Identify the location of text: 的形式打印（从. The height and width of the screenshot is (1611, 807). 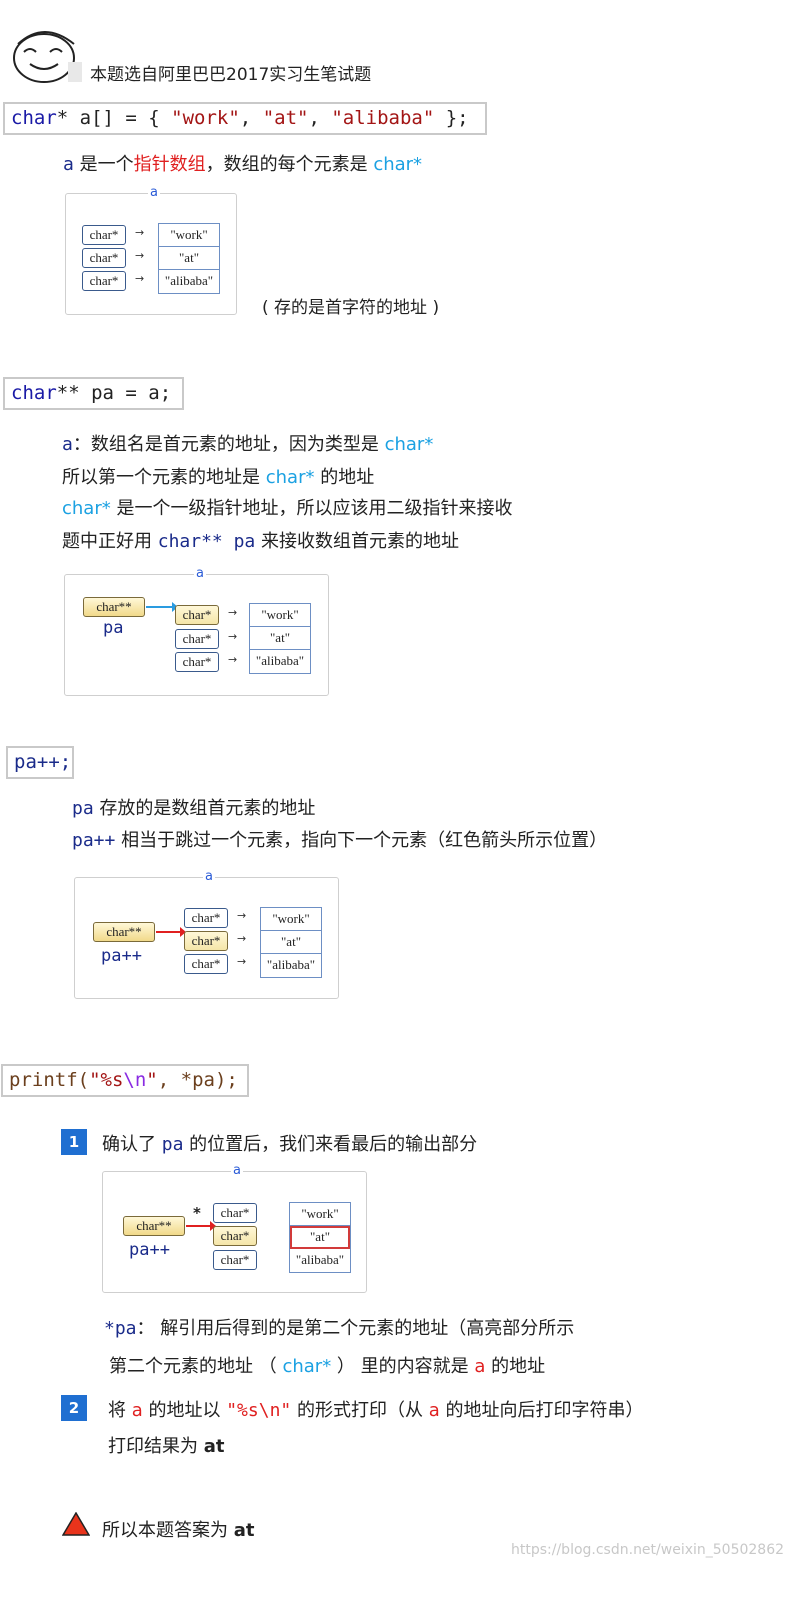
(360, 1410).